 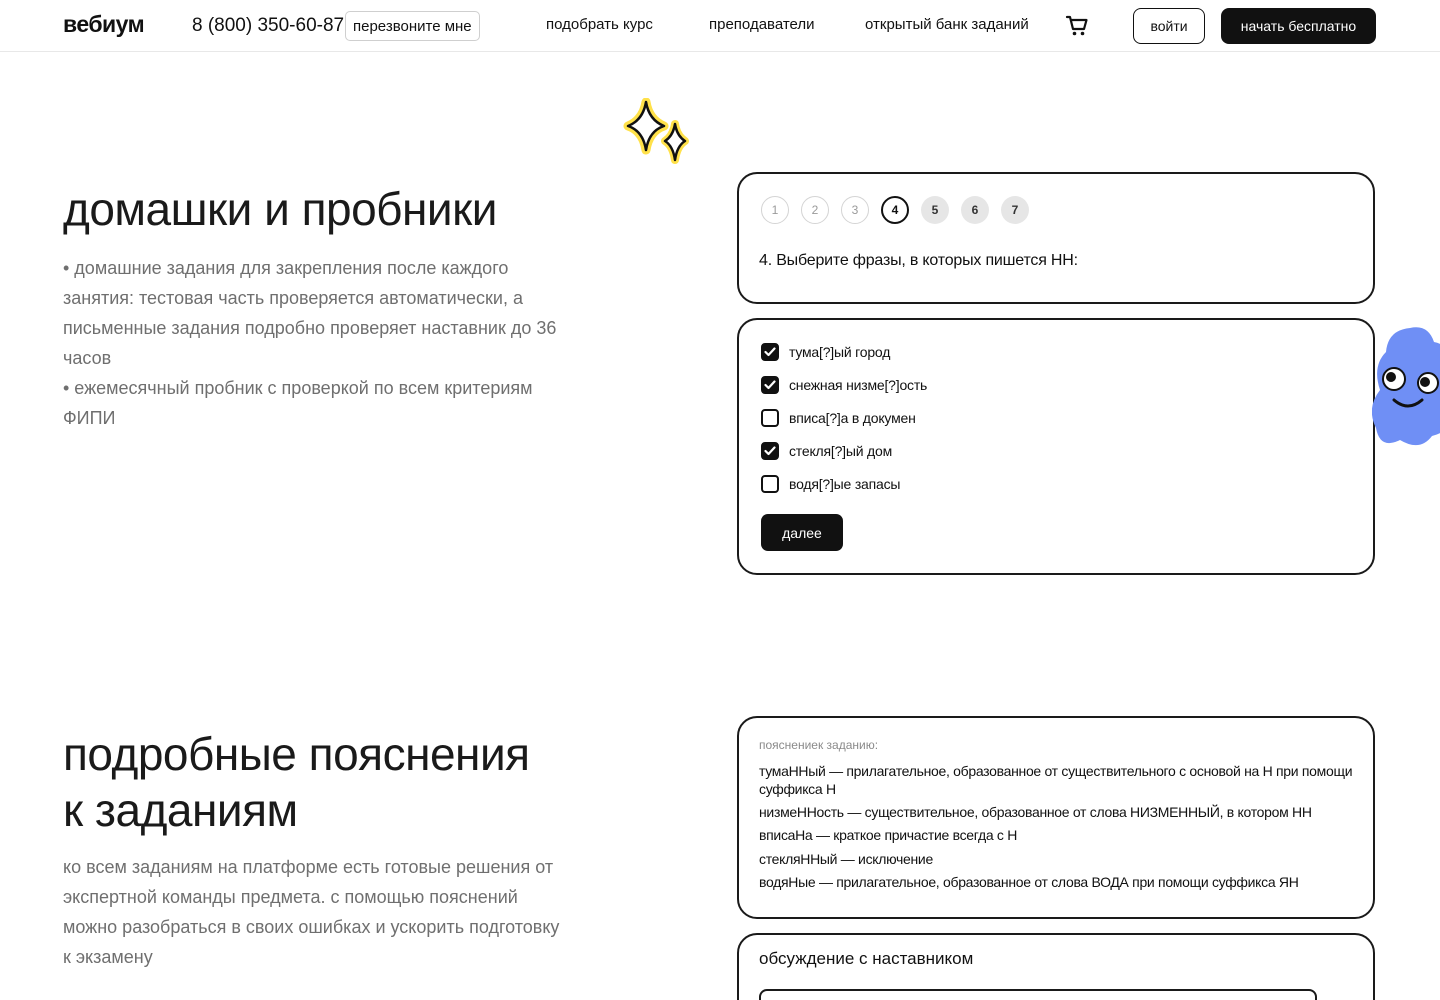 I want to click on quiz-question: 4. Выберите фразы, в которых пишется НН:, so click(x=918, y=260).